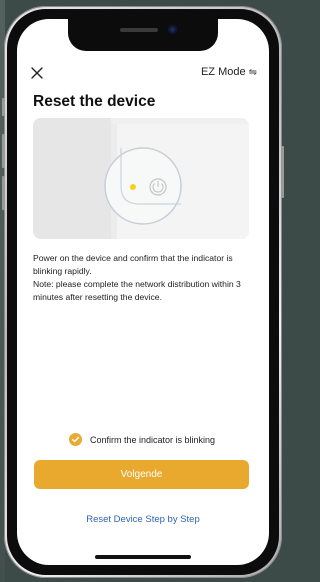 The height and width of the screenshot is (582, 320). What do you see at coordinates (139, 30) in the screenshot?
I see `earpiece-speaker` at bounding box center [139, 30].